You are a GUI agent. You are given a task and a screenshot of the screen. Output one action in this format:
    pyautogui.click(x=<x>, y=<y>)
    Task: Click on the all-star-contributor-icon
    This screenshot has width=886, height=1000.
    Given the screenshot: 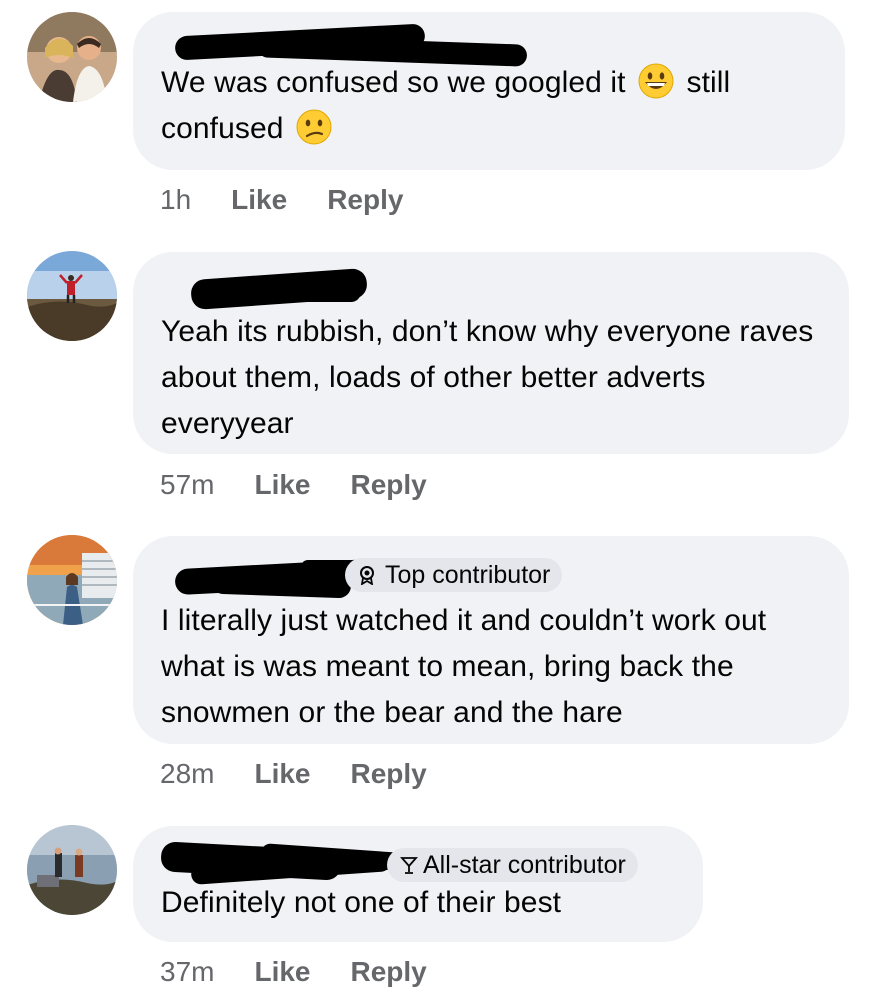 What is the action you would take?
    pyautogui.click(x=409, y=865)
    